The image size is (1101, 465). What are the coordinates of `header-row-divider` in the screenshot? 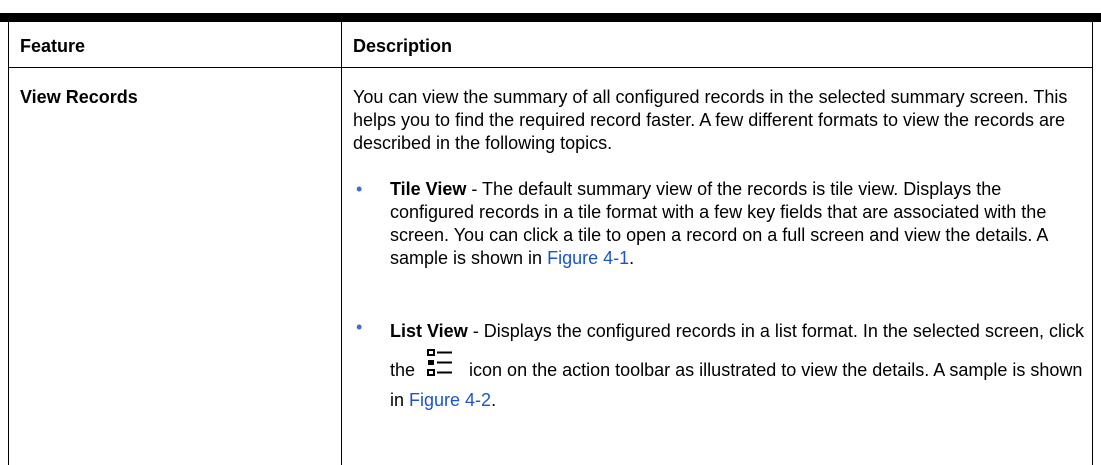 It's located at (550, 67).